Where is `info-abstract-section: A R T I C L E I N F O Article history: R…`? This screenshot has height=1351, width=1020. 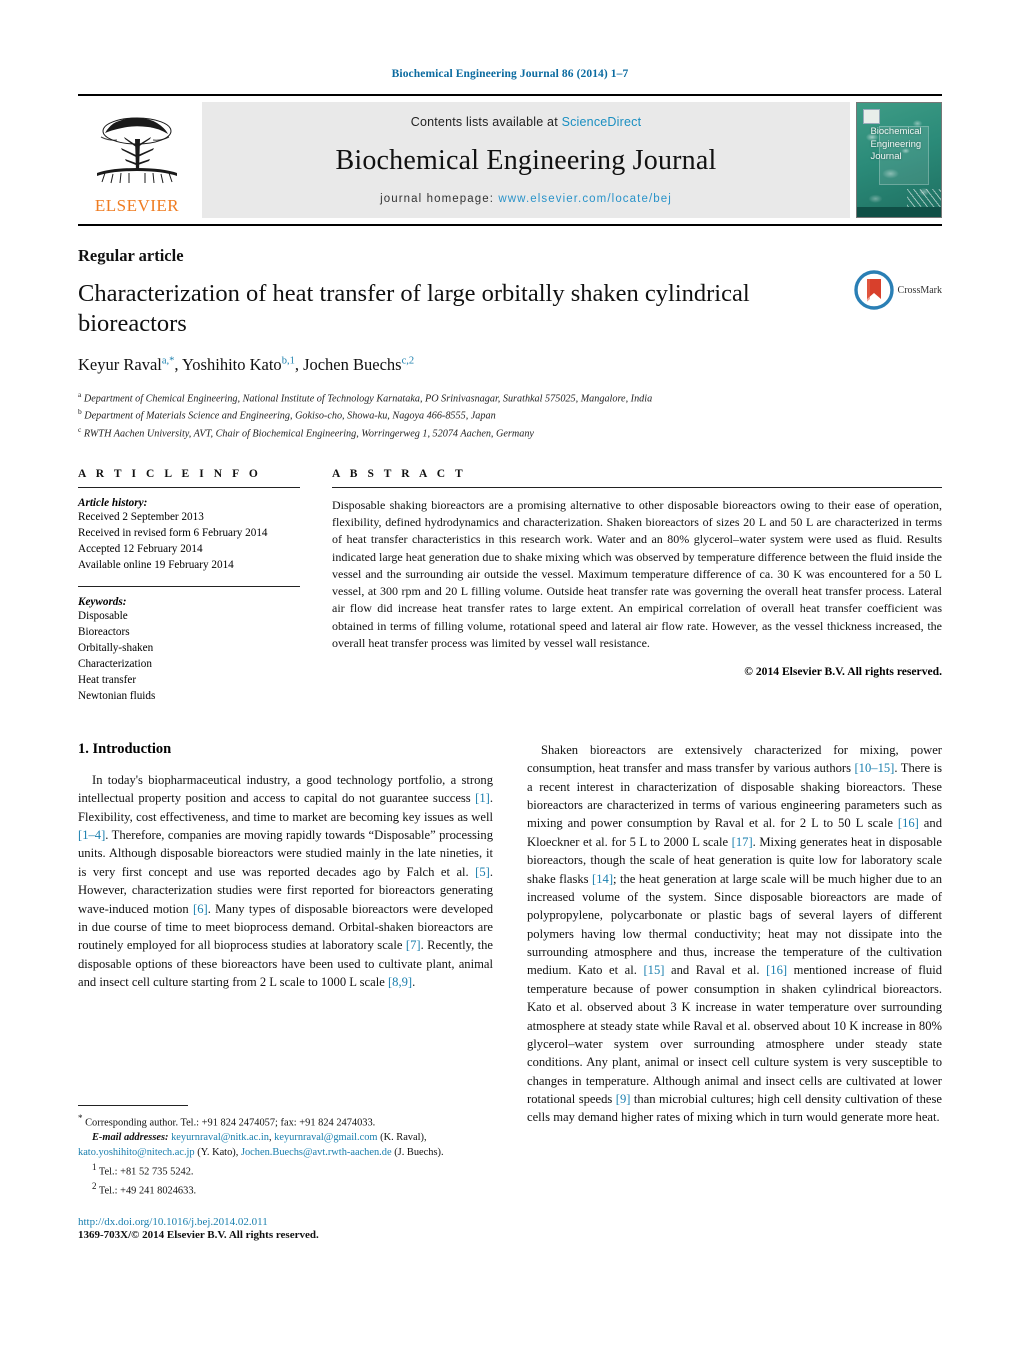
info-abstract-section: A R T I C L E I N F O Article history: R… is located at coordinates (510, 586).